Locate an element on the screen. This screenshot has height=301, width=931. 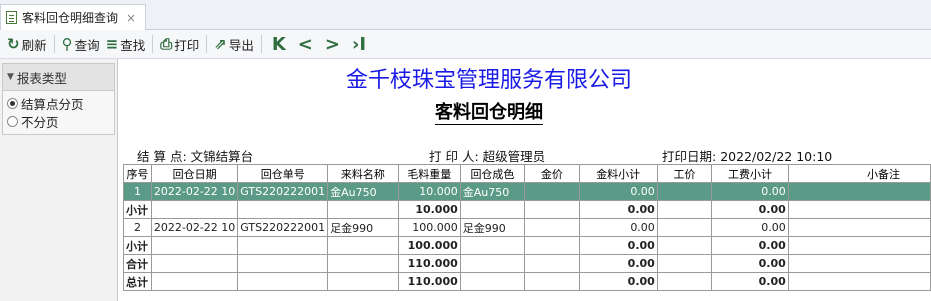
column-header: 金料小计 is located at coordinates (618, 173).